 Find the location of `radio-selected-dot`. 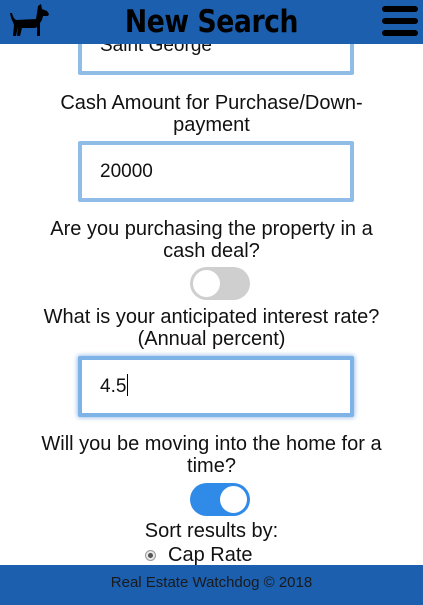

radio-selected-dot is located at coordinates (150, 555).